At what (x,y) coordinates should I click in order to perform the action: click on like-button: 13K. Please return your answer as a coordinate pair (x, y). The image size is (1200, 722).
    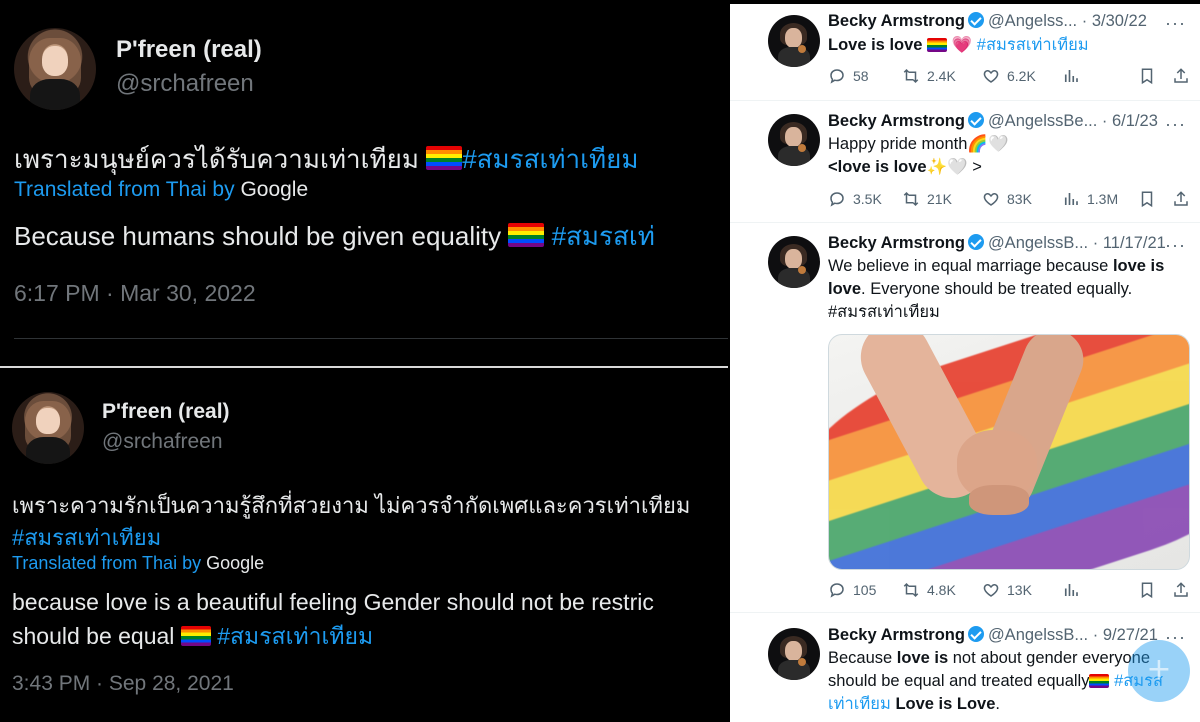
    Looking at the image, I should click on (1007, 590).